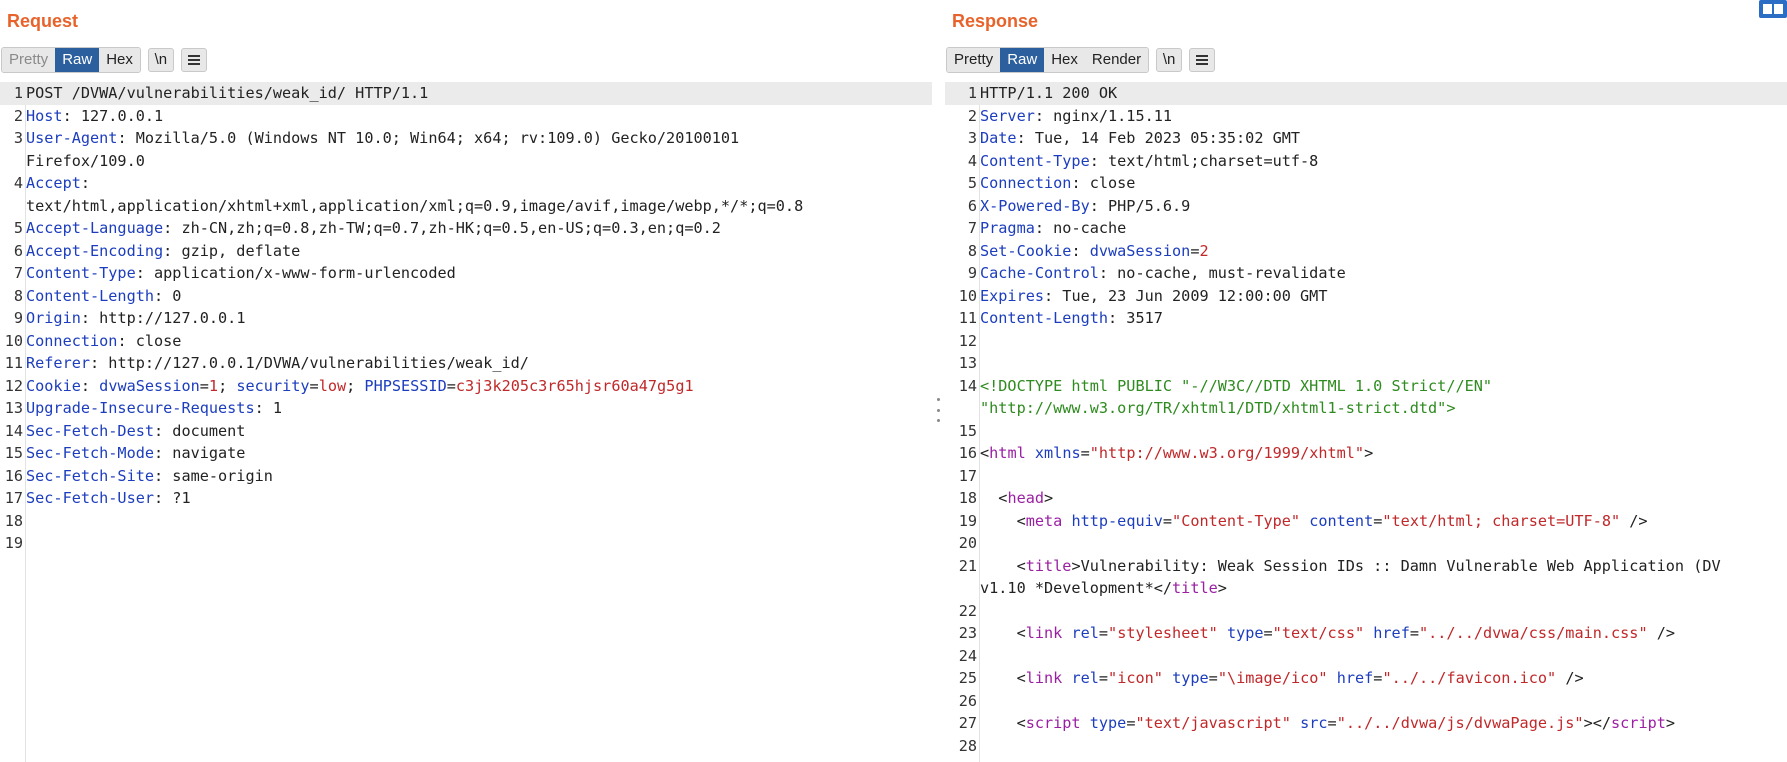  What do you see at coordinates (1366, 363) in the screenshot?
I see `response-code-line: 13` at bounding box center [1366, 363].